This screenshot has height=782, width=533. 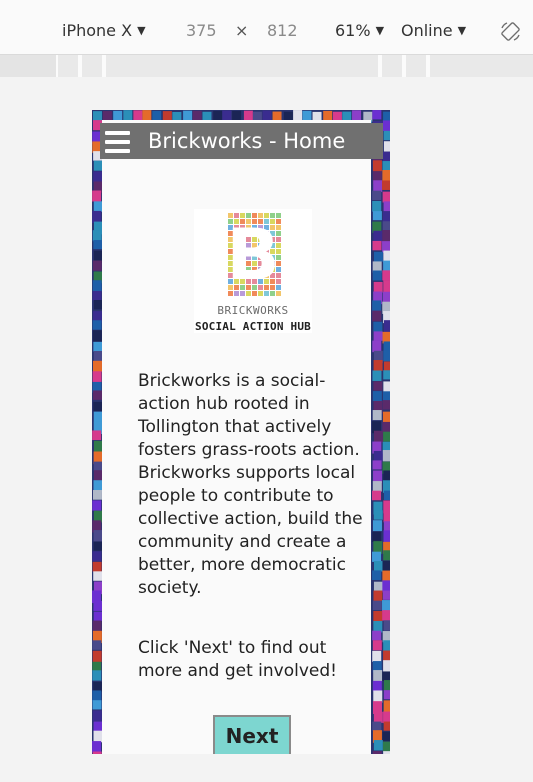 I want to click on logo-mosaic-letter: B, so click(x=253, y=254).